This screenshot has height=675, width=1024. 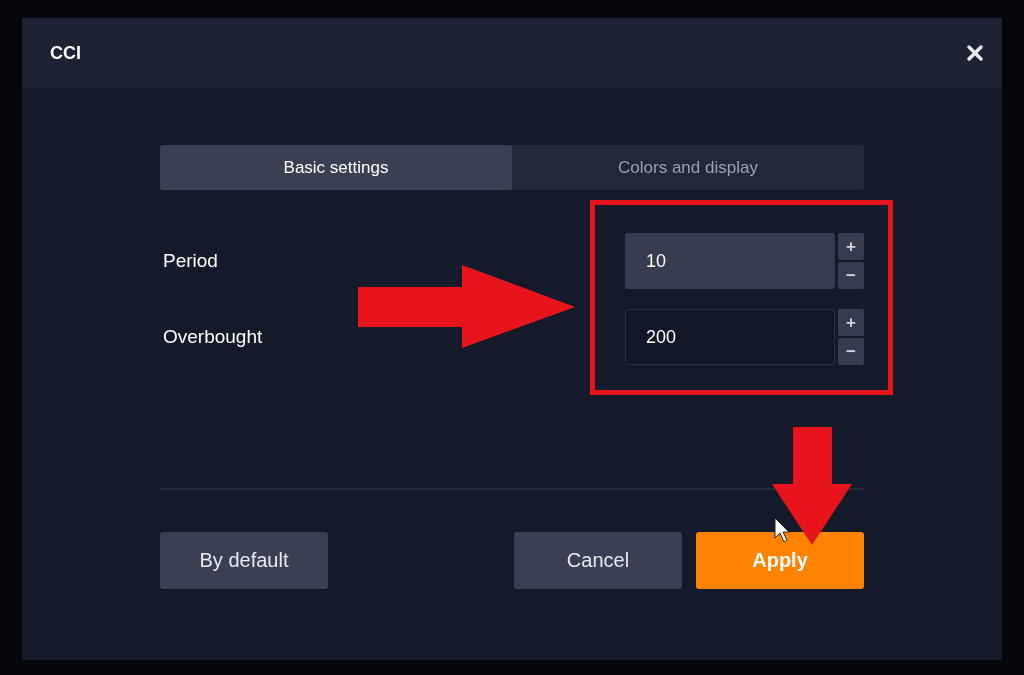 I want to click on dialog-button: By default, so click(x=244, y=560).